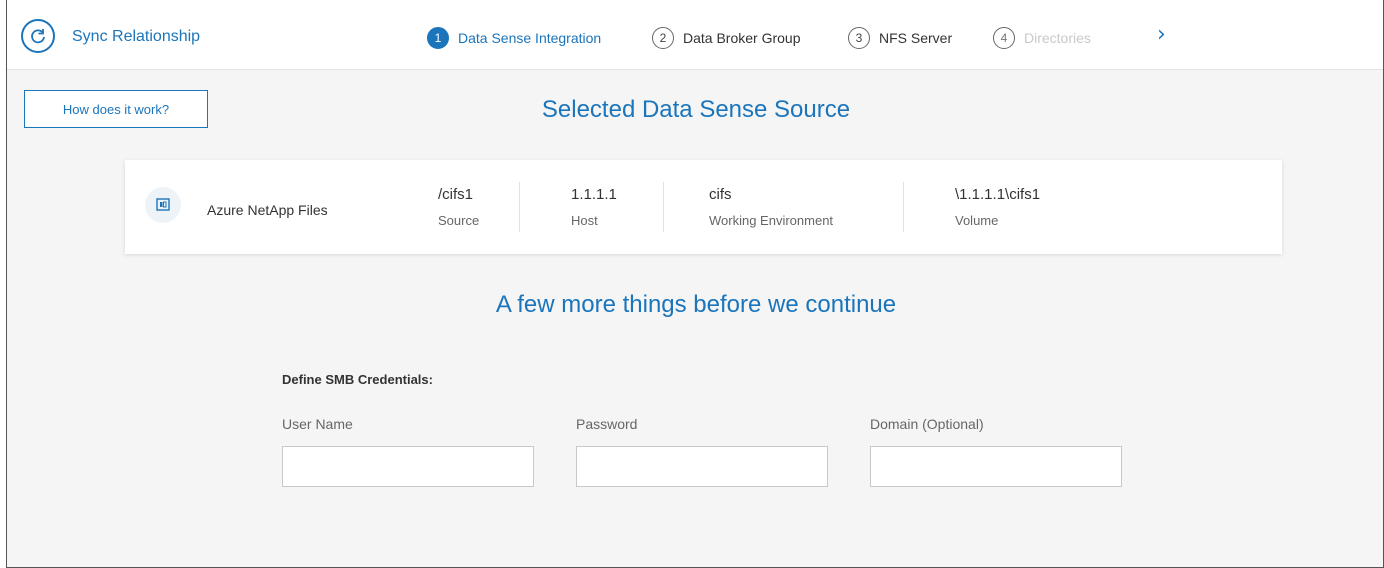  Describe the element at coordinates (859, 38) in the screenshot. I see `step-number: 3` at that location.